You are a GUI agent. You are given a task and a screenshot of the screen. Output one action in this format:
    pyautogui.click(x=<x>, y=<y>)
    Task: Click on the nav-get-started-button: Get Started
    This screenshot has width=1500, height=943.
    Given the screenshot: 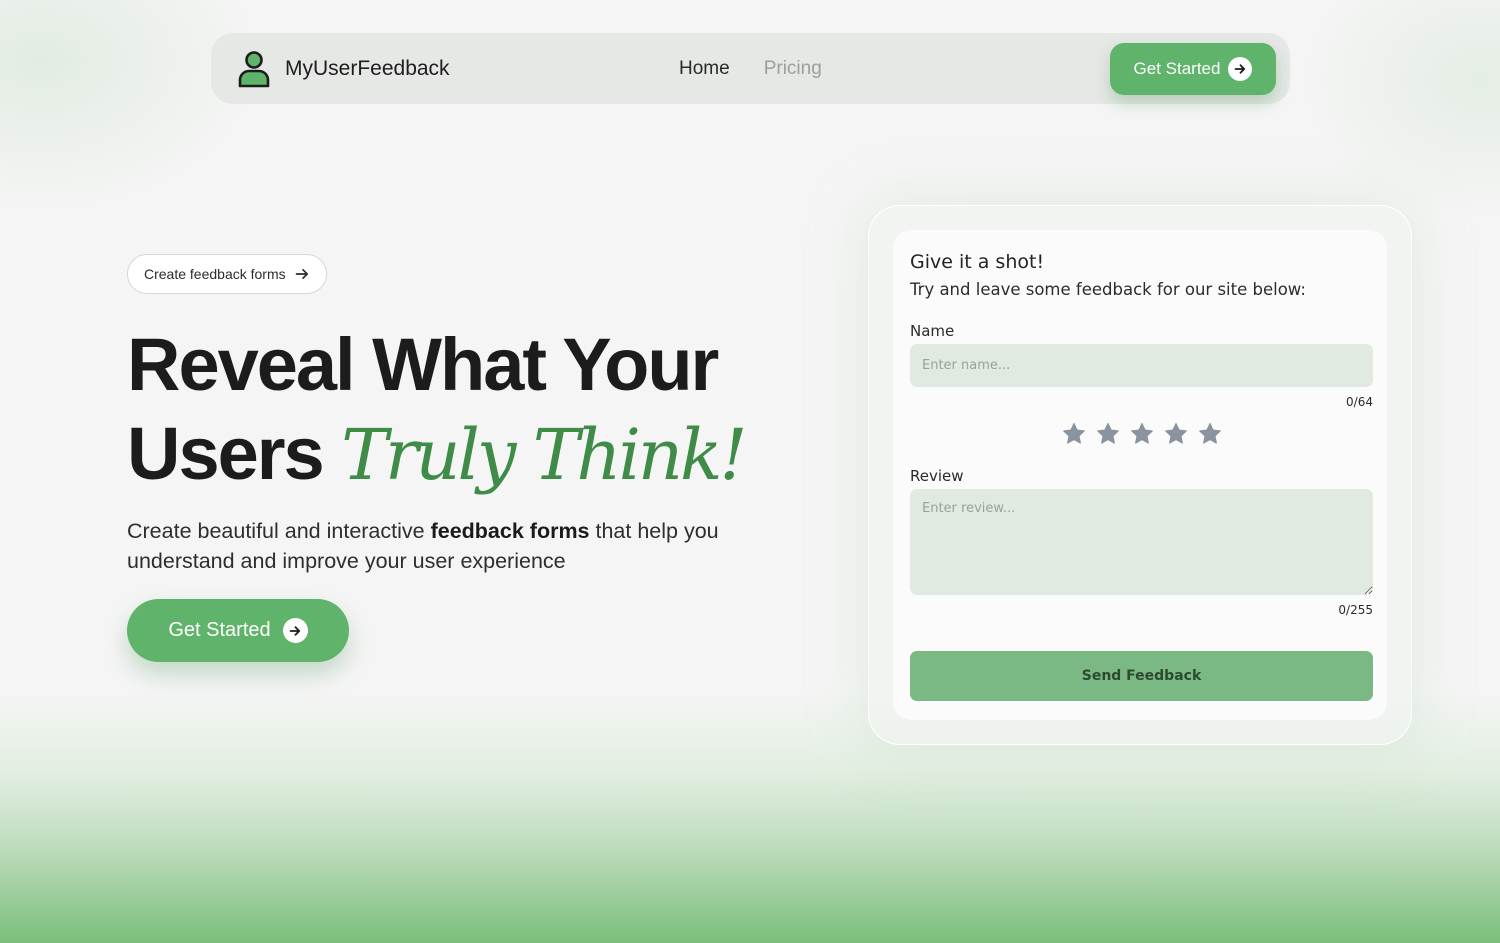 What is the action you would take?
    pyautogui.click(x=1193, y=69)
    